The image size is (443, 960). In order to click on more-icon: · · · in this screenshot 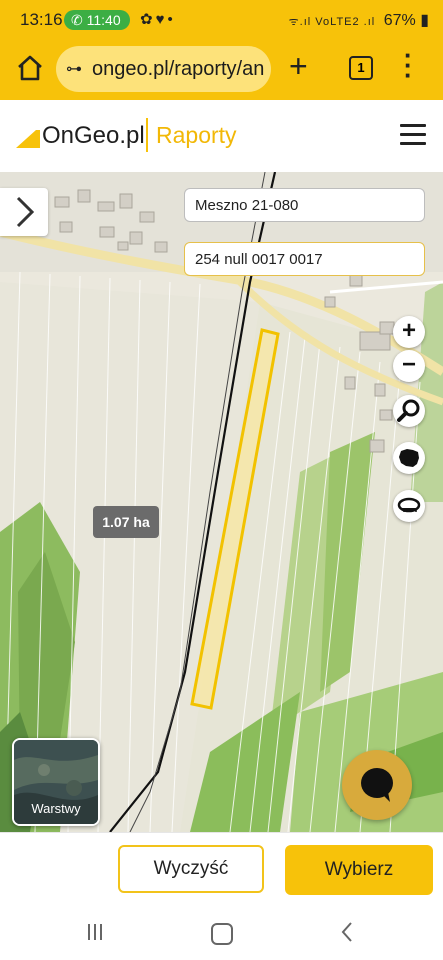, I will do `click(408, 65)`.